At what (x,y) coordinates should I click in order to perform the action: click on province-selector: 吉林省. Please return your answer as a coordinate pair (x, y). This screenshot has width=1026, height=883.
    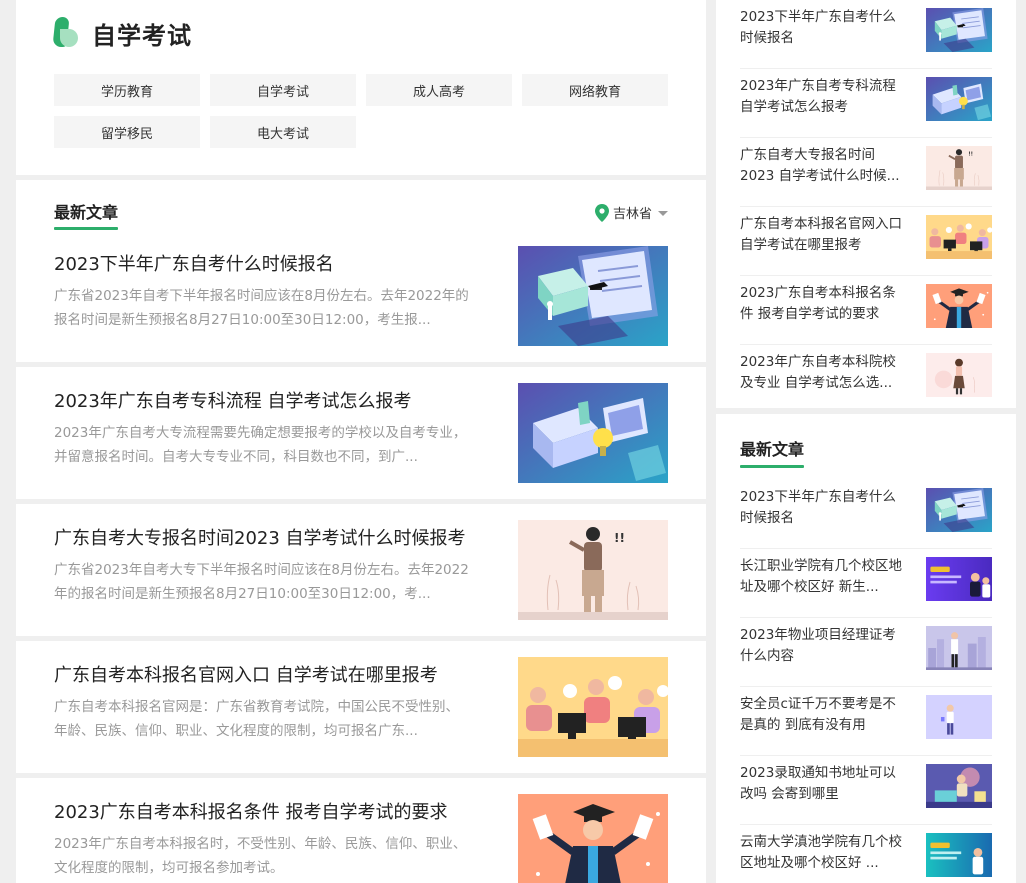
    Looking at the image, I should click on (631, 212).